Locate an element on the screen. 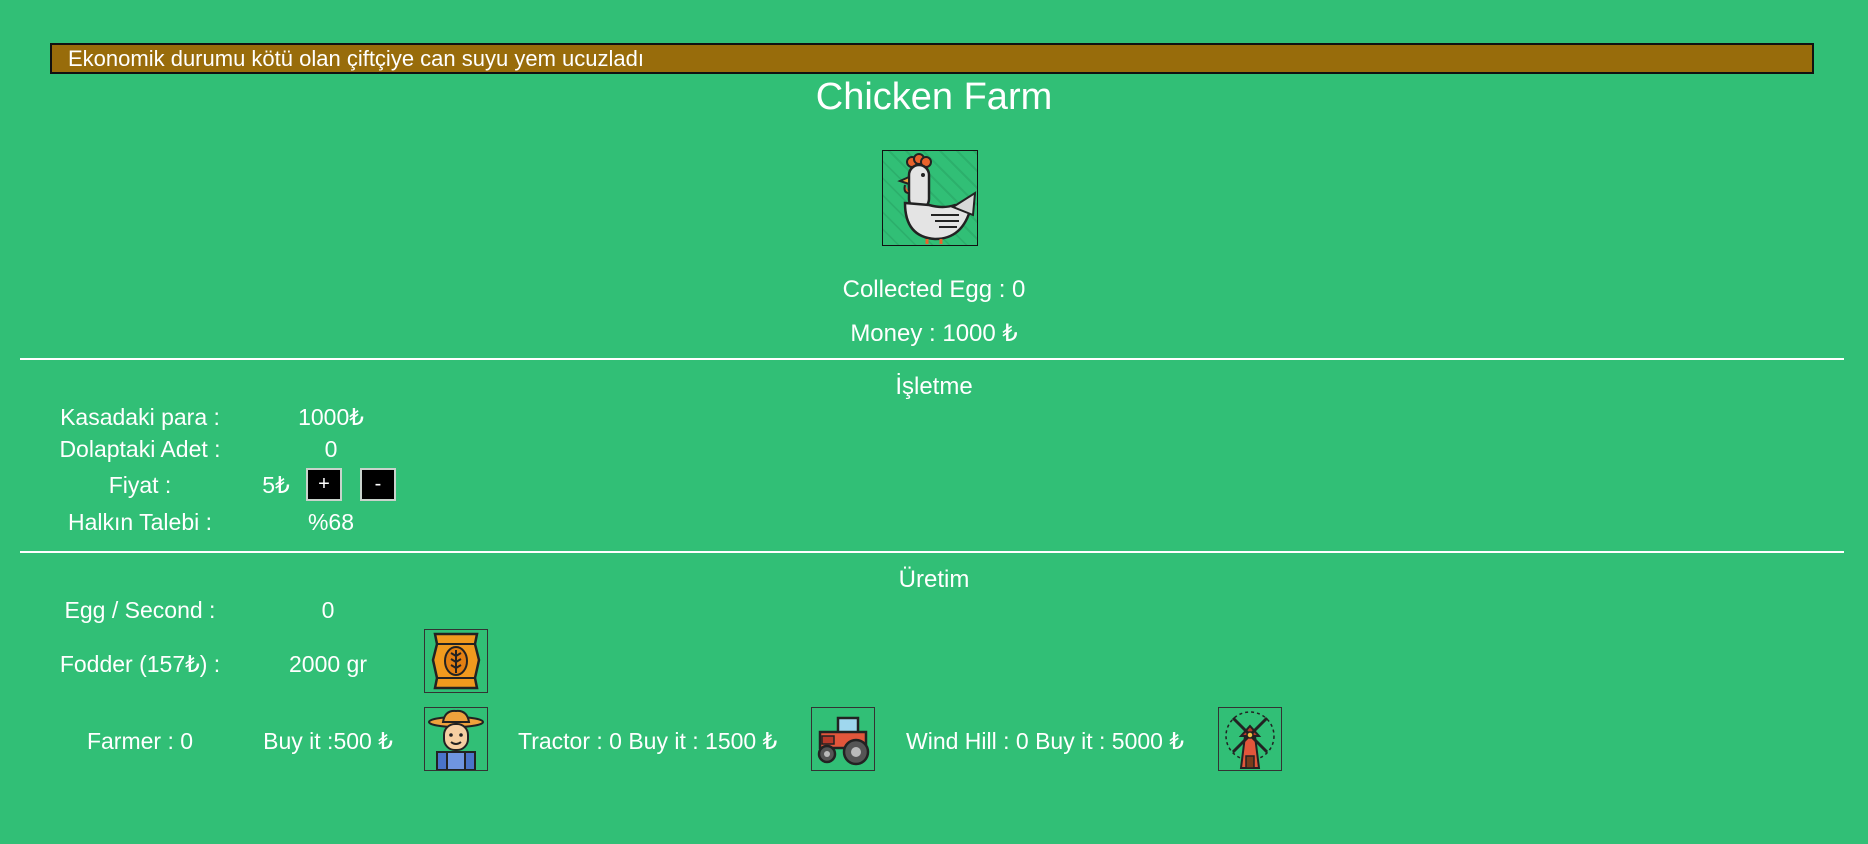  cash-value: 1000₺ is located at coordinates (331, 417).